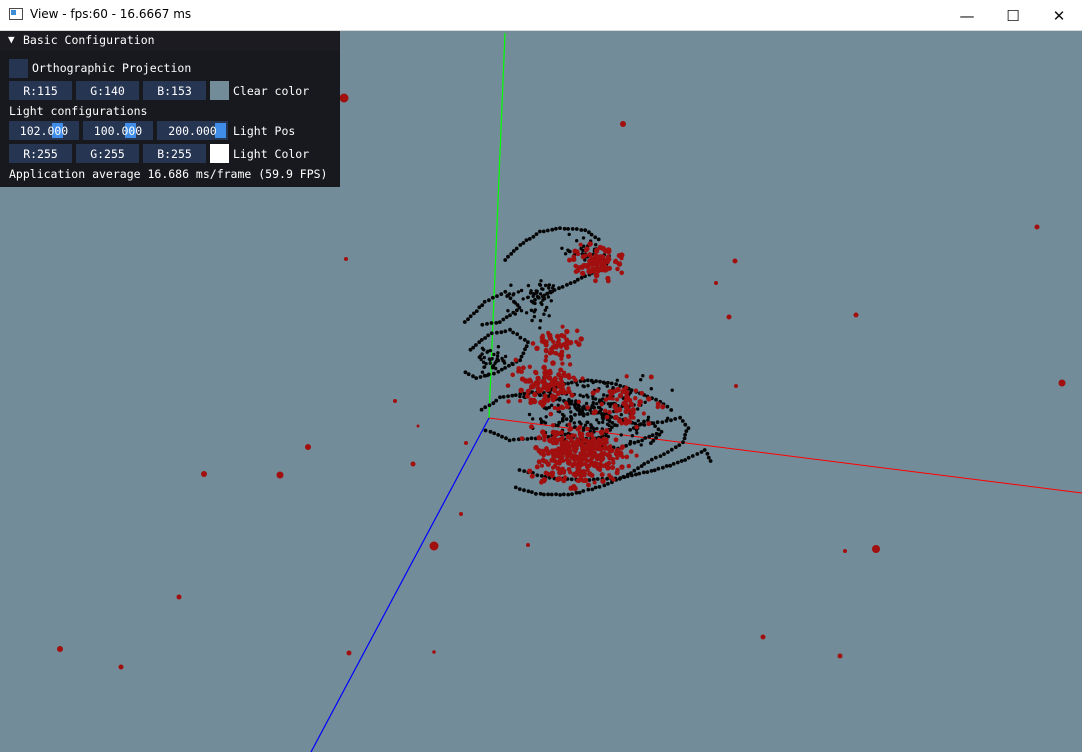 This screenshot has width=1082, height=752. What do you see at coordinates (40, 90) in the screenshot?
I see `clear-color-r-input: R:115` at bounding box center [40, 90].